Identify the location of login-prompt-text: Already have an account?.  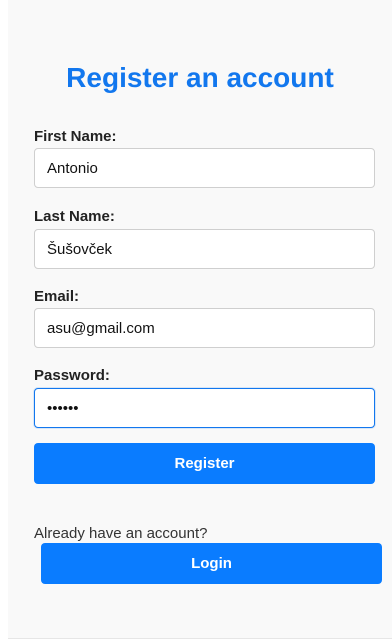
(121, 533).